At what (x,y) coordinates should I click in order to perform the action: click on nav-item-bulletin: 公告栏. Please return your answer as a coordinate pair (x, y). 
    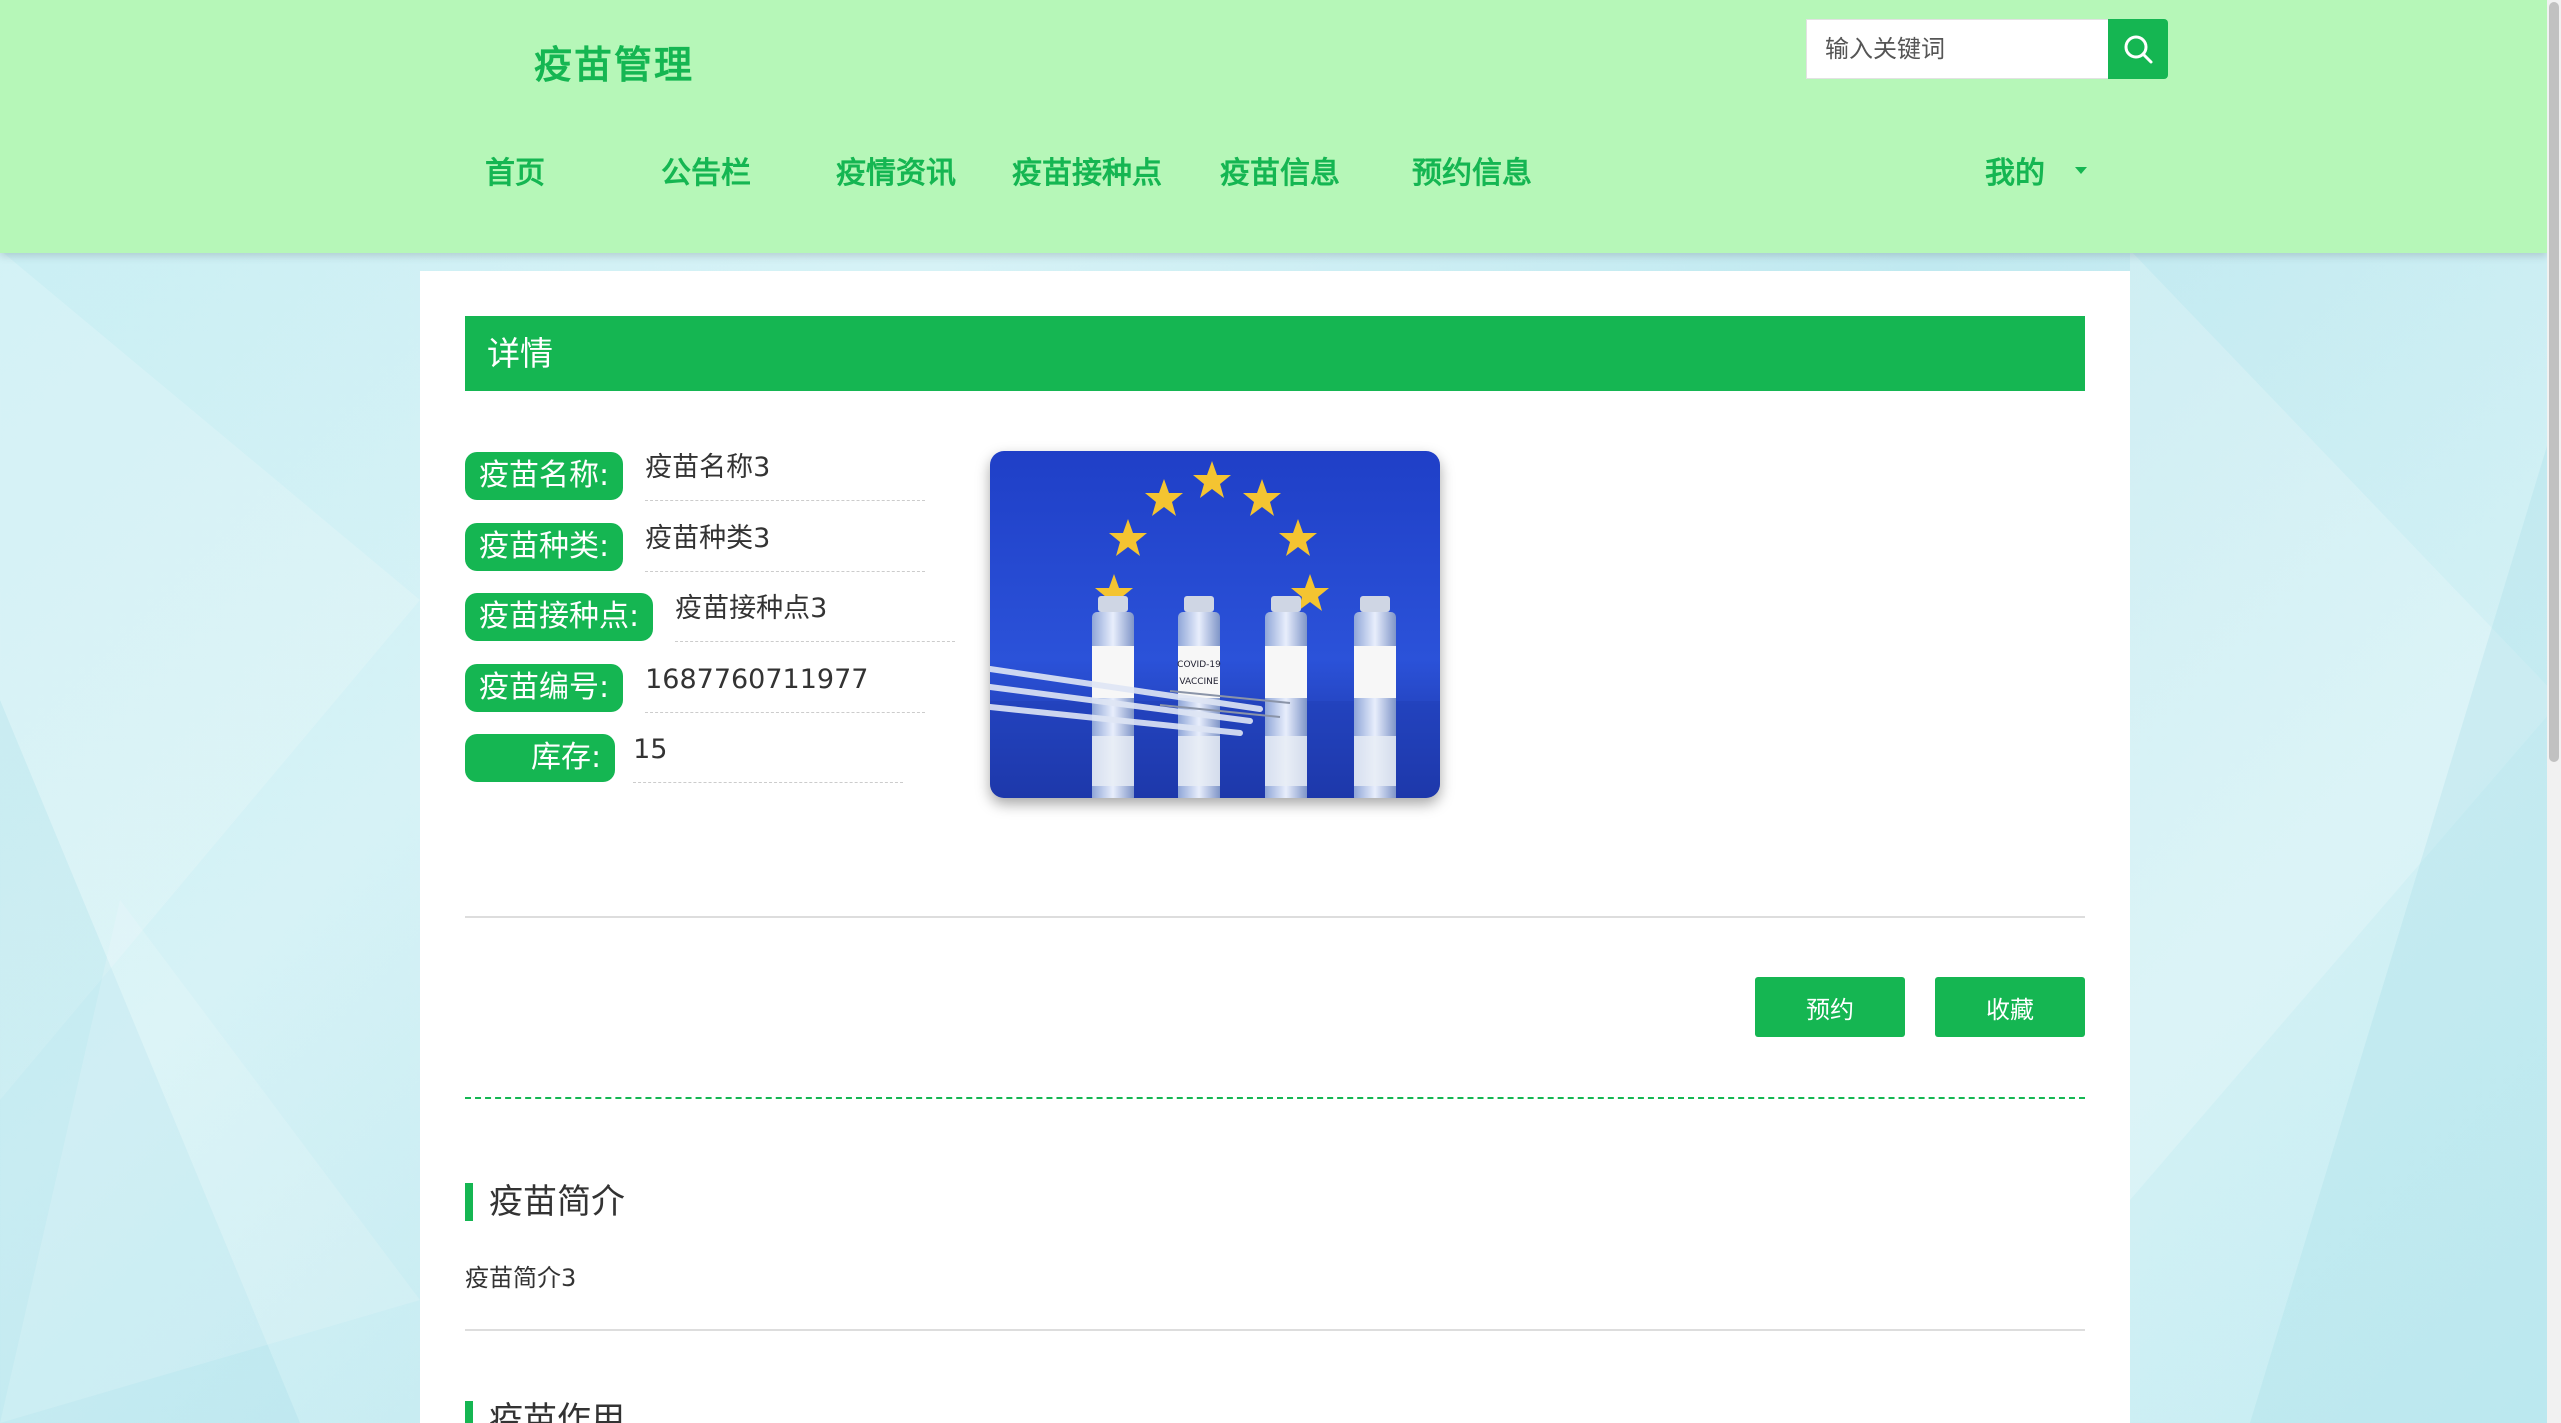
    Looking at the image, I should click on (706, 170).